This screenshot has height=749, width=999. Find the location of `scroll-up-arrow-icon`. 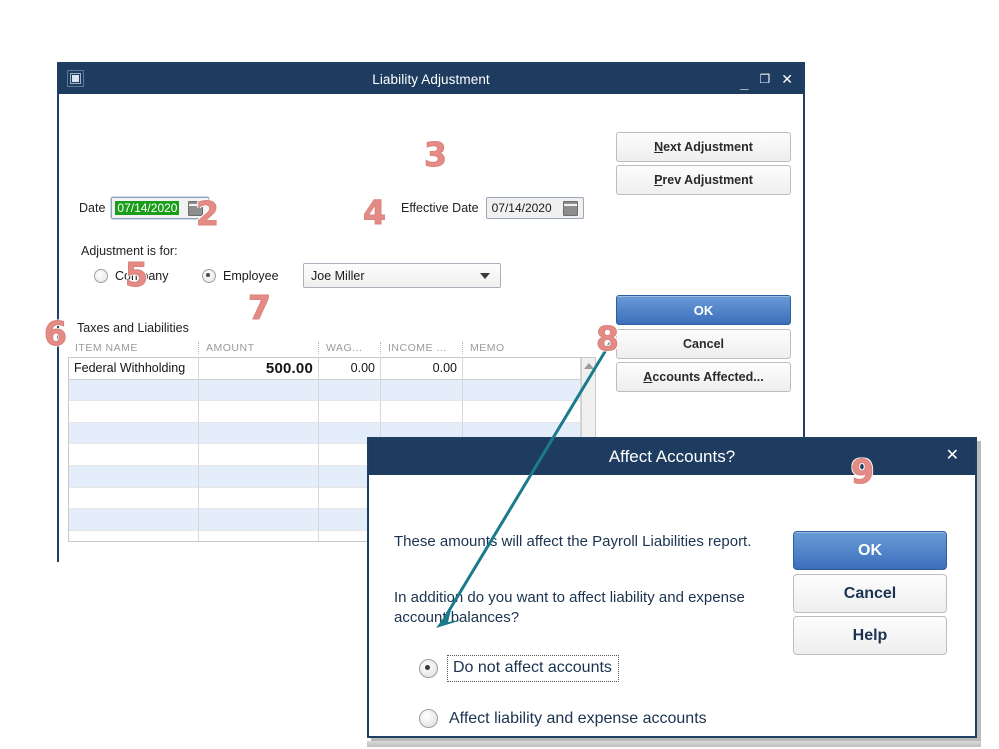

scroll-up-arrow-icon is located at coordinates (588, 366).